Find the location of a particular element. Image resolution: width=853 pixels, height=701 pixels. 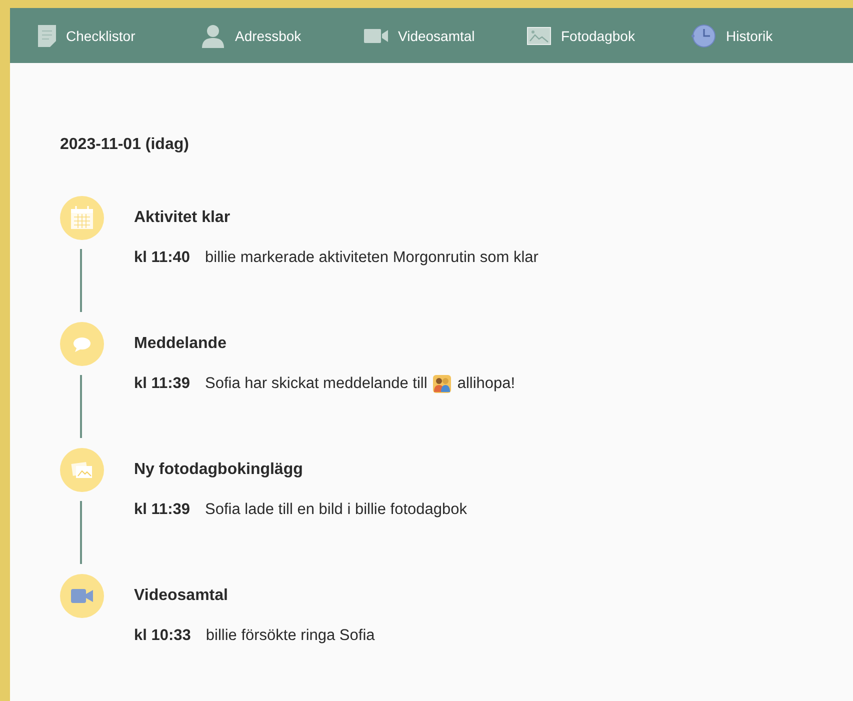

two-people-icon is located at coordinates (442, 384).